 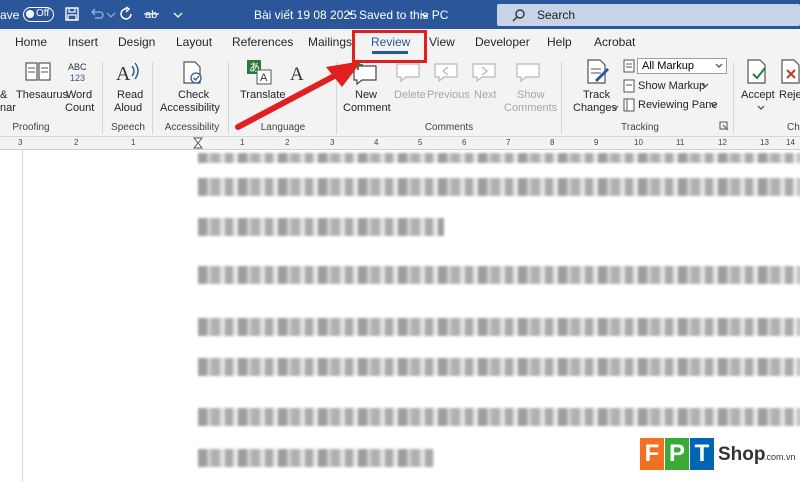 I want to click on toggle-knob, so click(x=30, y=14).